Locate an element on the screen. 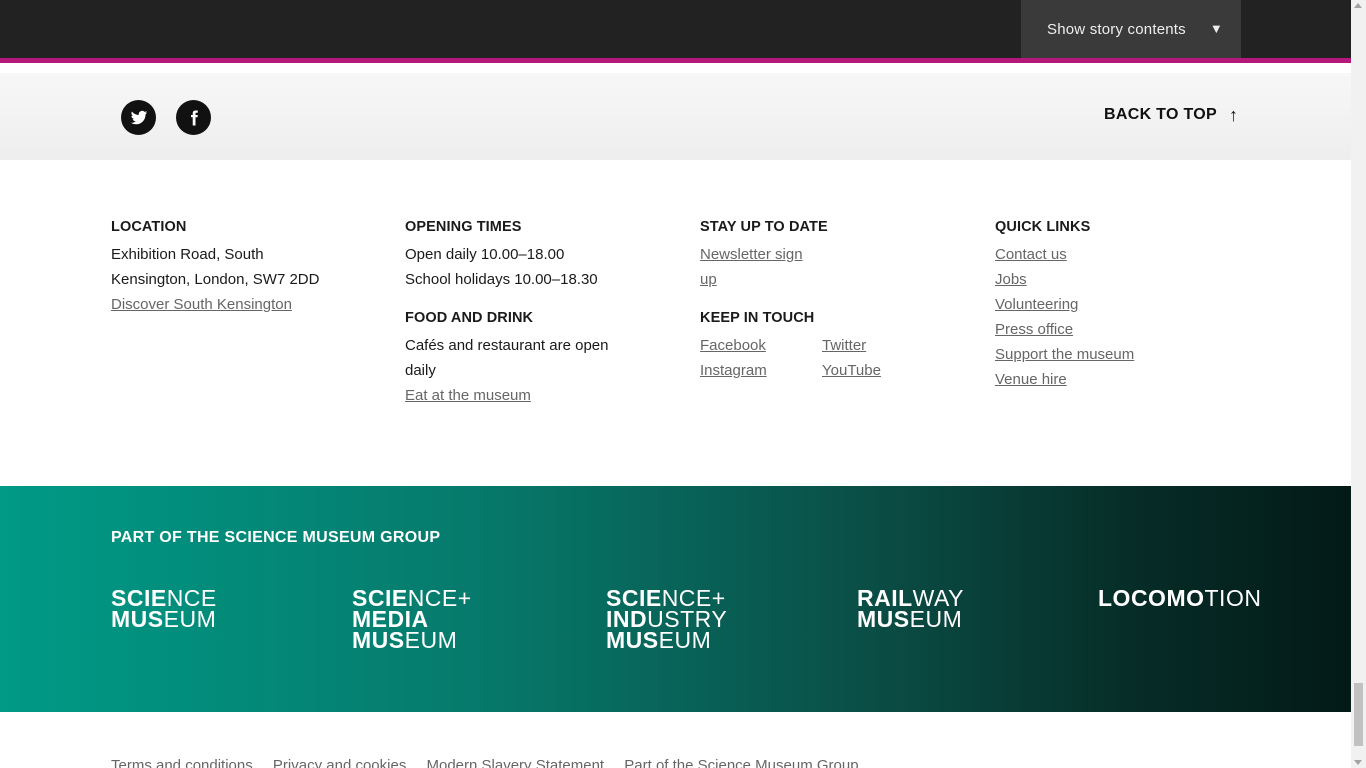  address-line: Exhibition Road, South is located at coordinates (187, 254).